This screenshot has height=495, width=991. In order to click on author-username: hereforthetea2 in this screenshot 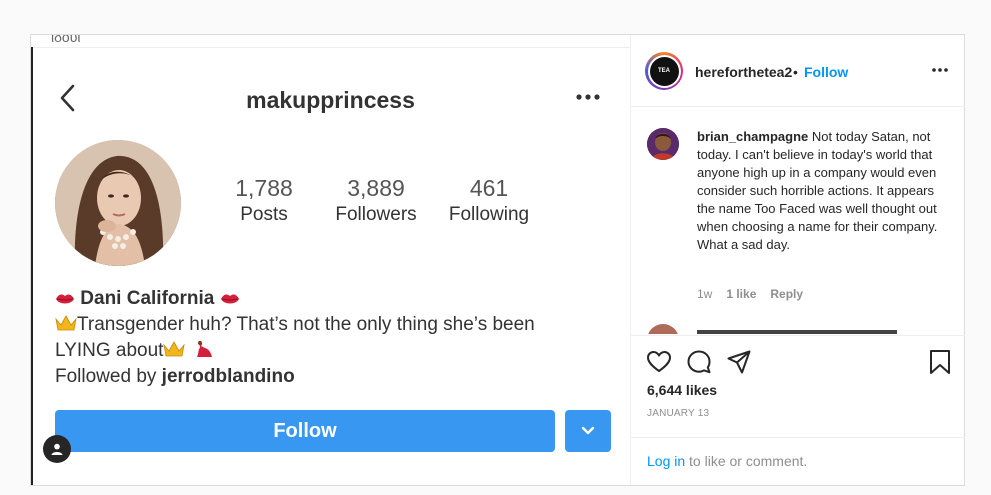, I will do `click(743, 72)`.